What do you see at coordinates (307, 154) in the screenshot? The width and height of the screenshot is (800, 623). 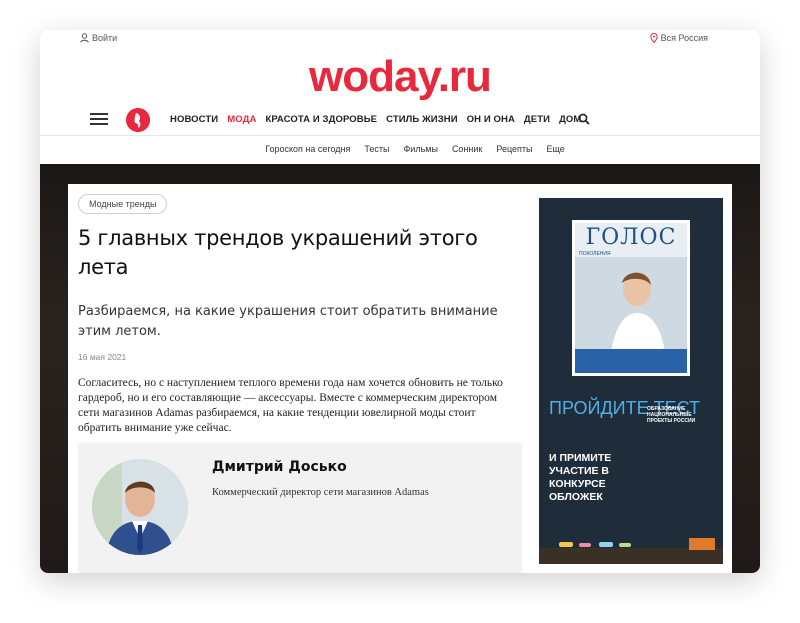 I see `subnav-item-horoscope: Гороскоп на сегодня` at bounding box center [307, 154].